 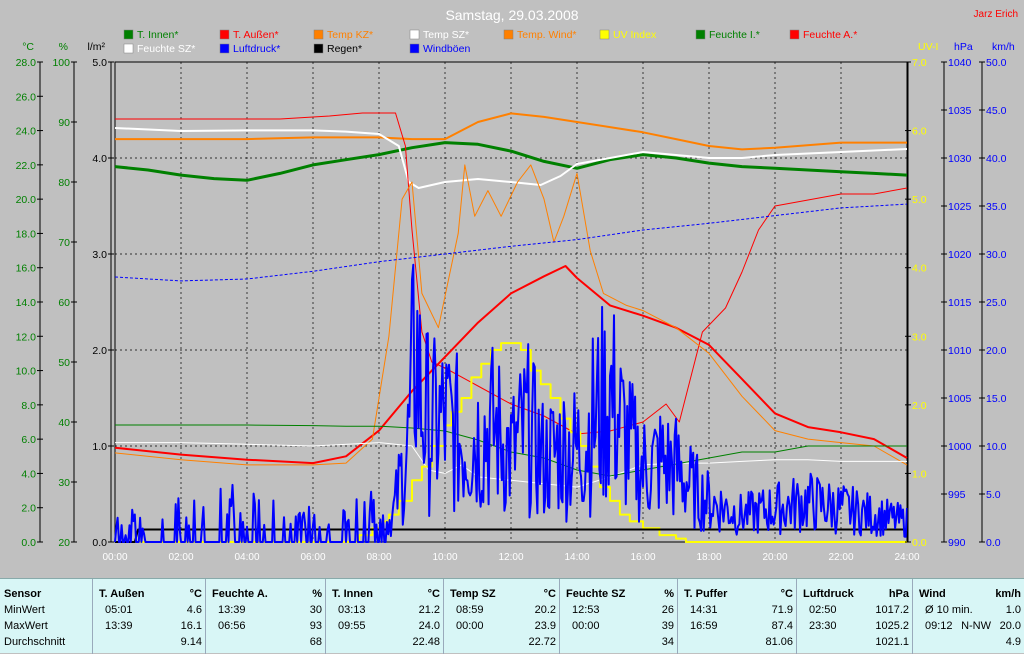 What do you see at coordinates (26, 234) in the screenshot?
I see `y-tick-label-temp_c: 18.0` at bounding box center [26, 234].